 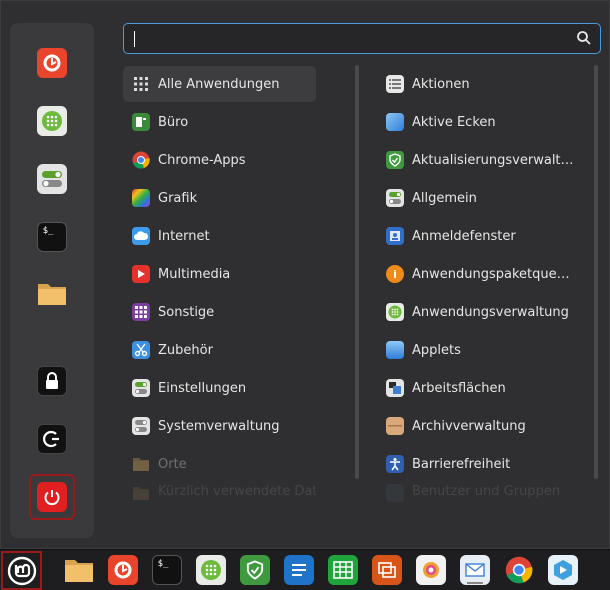 I want to click on app-hot-corners: Aktive Ecken, so click(x=482, y=122).